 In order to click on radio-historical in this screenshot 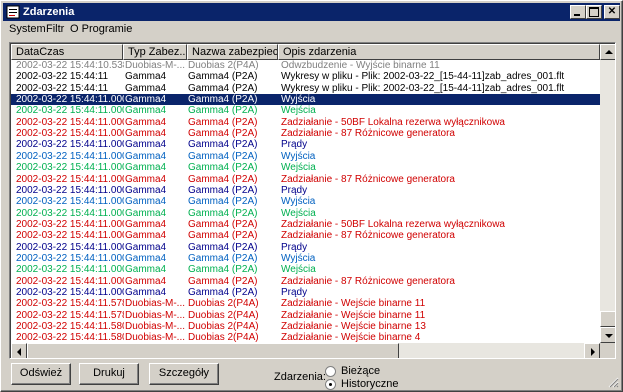, I will do `click(330, 384)`.